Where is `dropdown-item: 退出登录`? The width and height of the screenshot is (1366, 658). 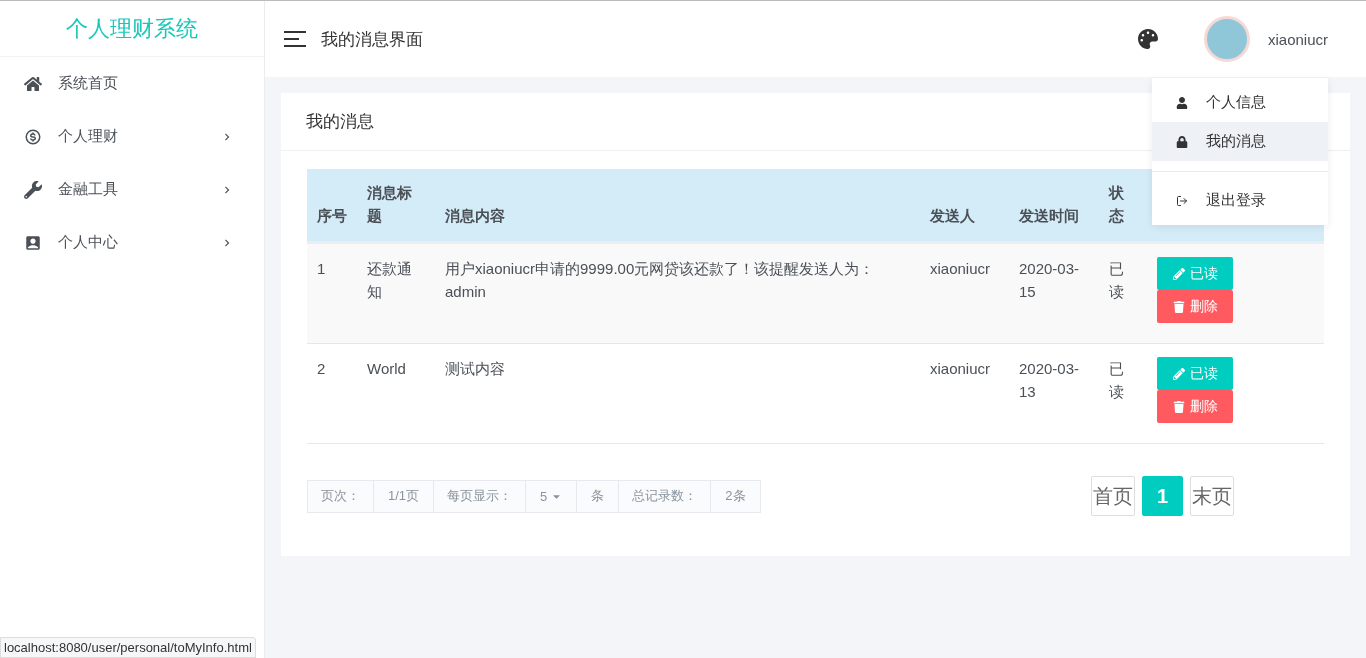 dropdown-item: 退出登录 is located at coordinates (1240, 200).